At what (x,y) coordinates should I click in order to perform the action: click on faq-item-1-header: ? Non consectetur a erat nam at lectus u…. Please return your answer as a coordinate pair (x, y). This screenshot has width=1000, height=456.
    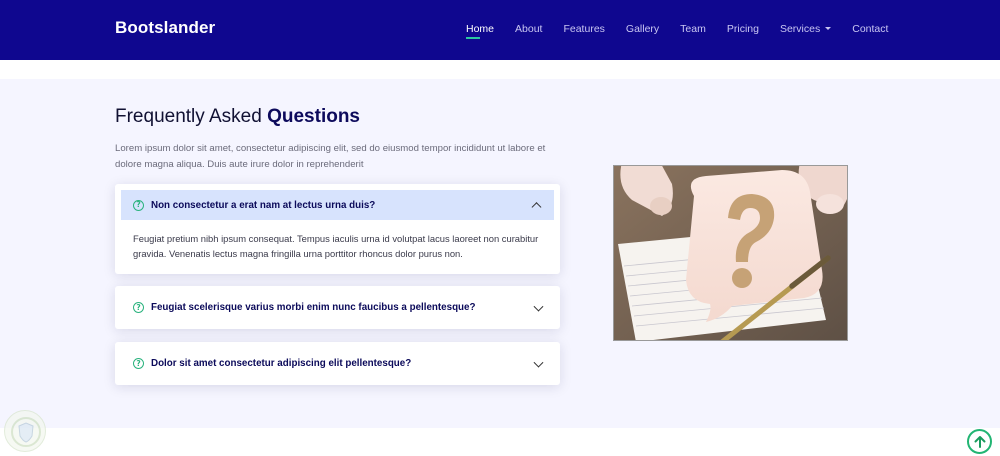
    Looking at the image, I should click on (337, 205).